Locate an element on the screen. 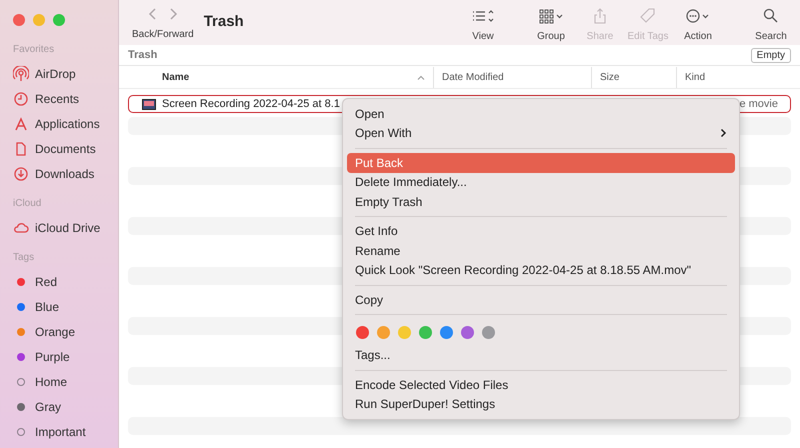 This screenshot has height=448, width=800. toolbar-button: Search is located at coordinates (770, 26).